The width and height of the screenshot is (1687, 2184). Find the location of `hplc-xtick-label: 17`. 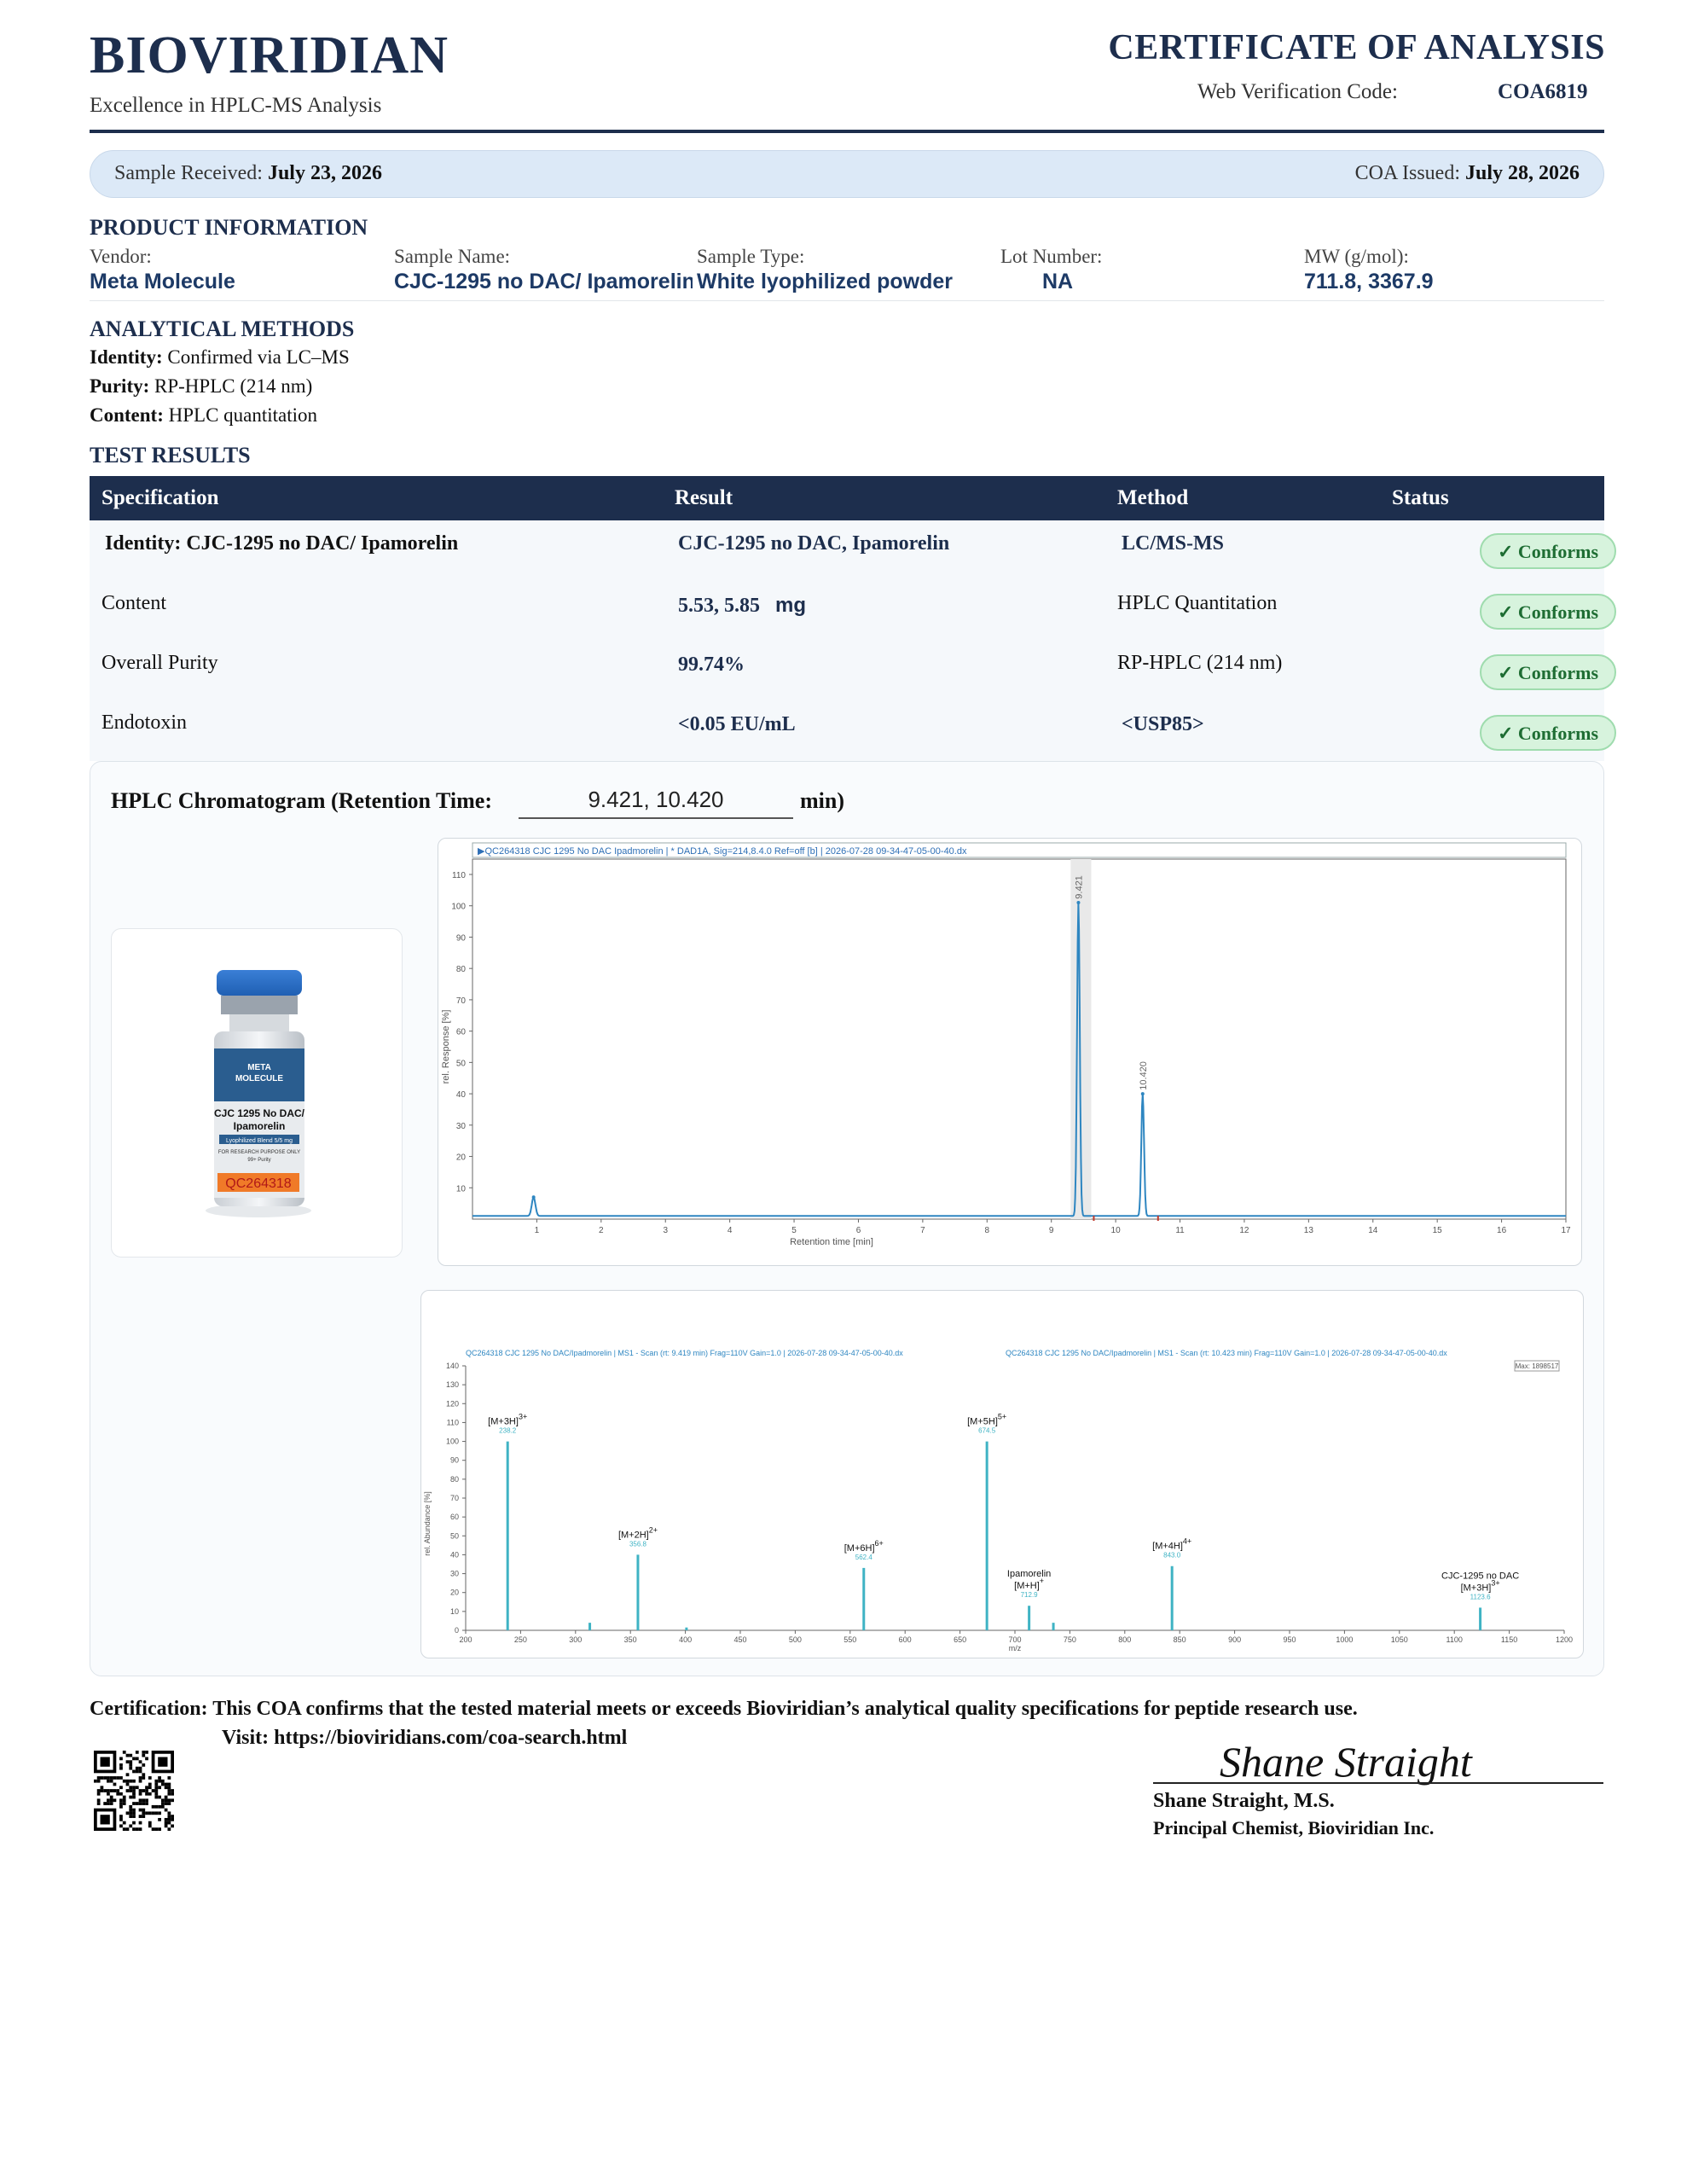

hplc-xtick-label: 17 is located at coordinates (1566, 1230).